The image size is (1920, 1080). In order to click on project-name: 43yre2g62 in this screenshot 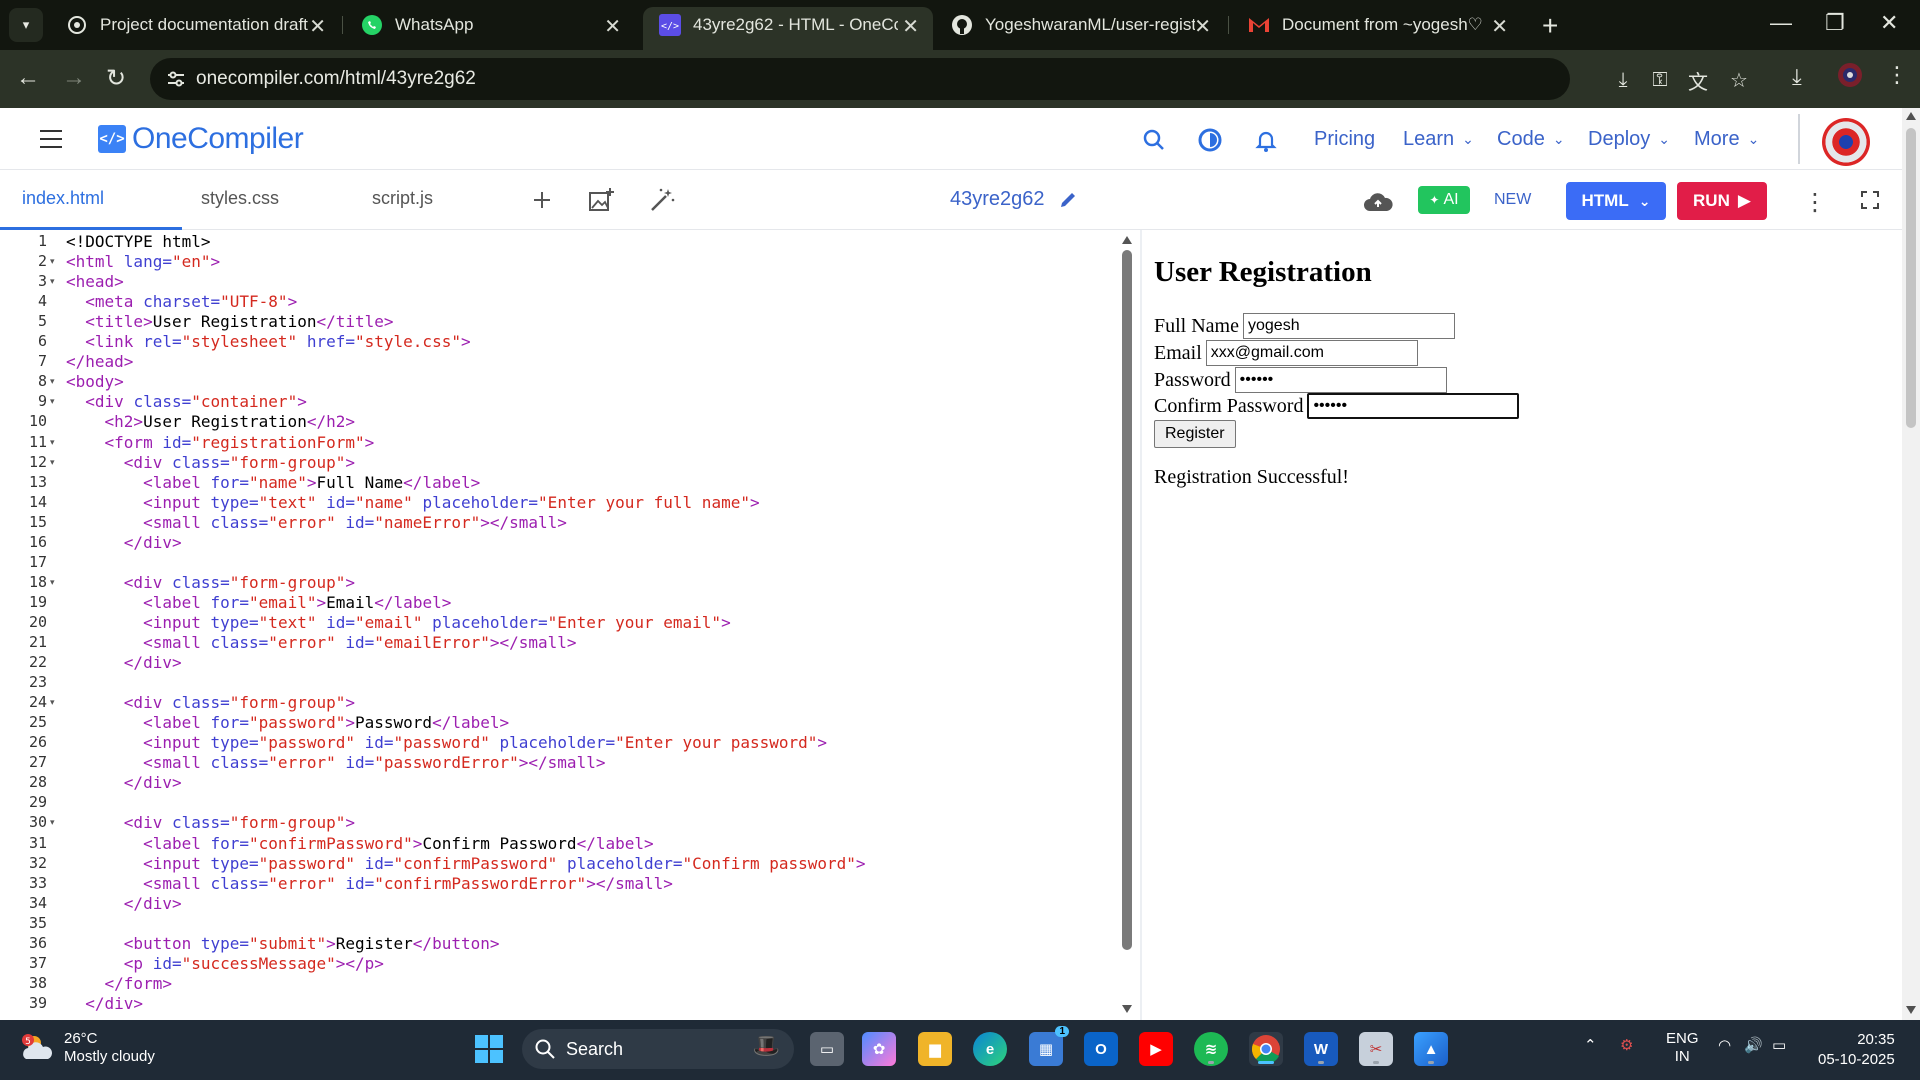, I will do `click(1014, 199)`.